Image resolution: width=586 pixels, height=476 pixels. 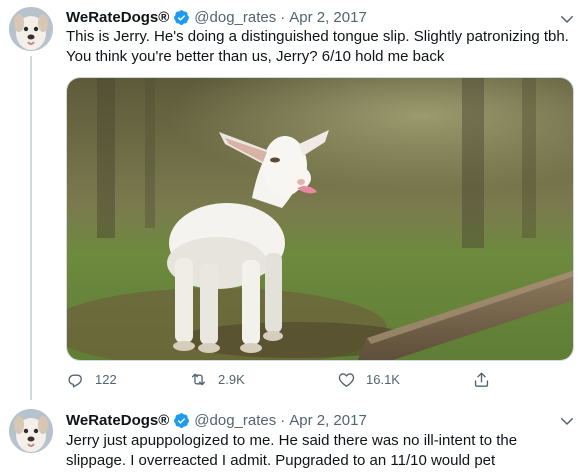 I want to click on retweet-count: 2.9K, so click(x=231, y=379).